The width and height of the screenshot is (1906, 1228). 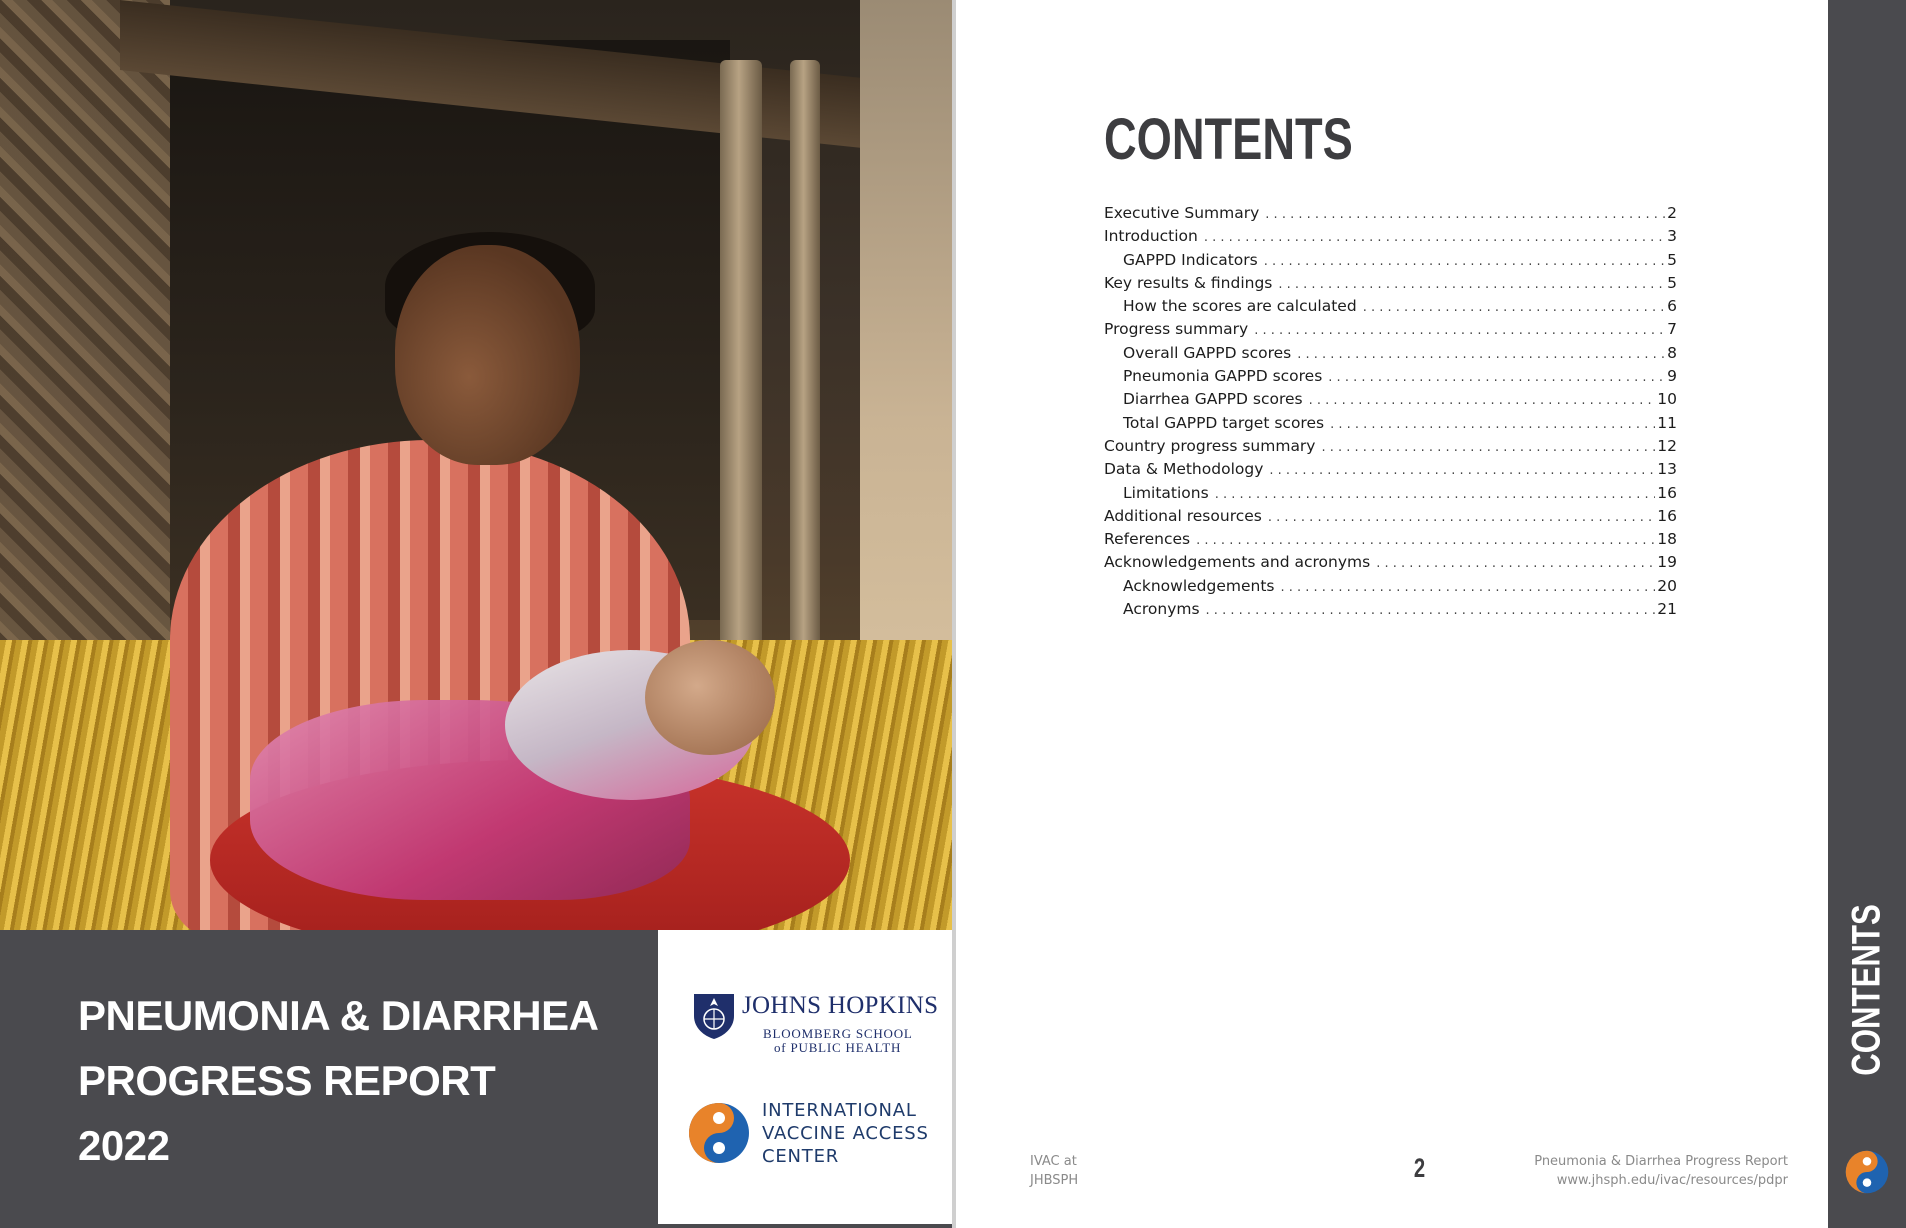 I want to click on toc-entry-page: 20, so click(x=1667, y=585).